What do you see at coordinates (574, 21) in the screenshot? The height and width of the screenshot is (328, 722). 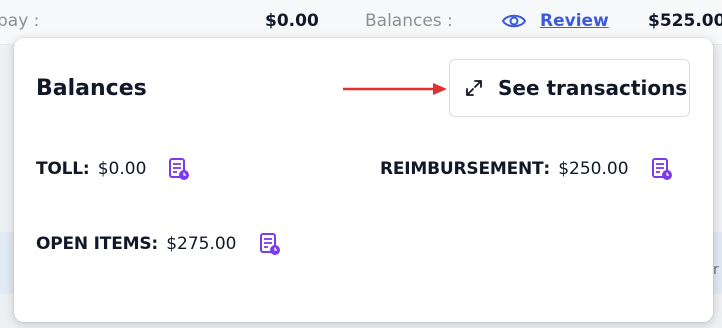 I see `review-link: Review` at bounding box center [574, 21].